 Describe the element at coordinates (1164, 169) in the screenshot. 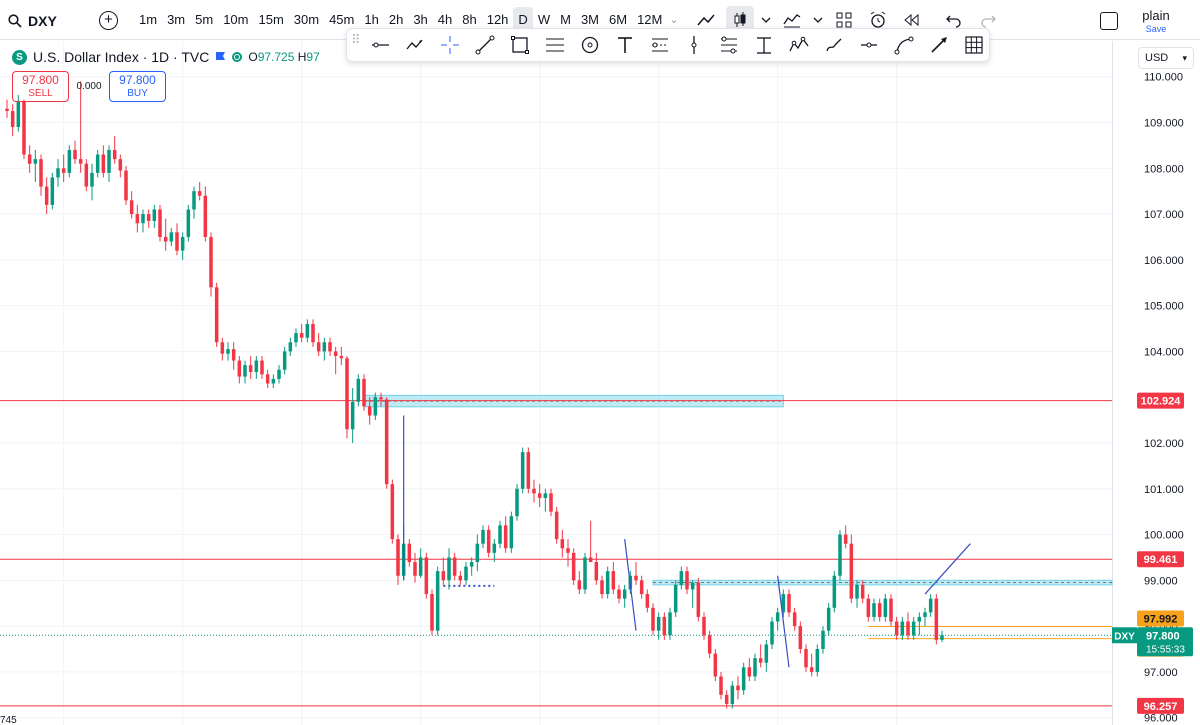

I see `price-tick-label: 108.000` at that location.